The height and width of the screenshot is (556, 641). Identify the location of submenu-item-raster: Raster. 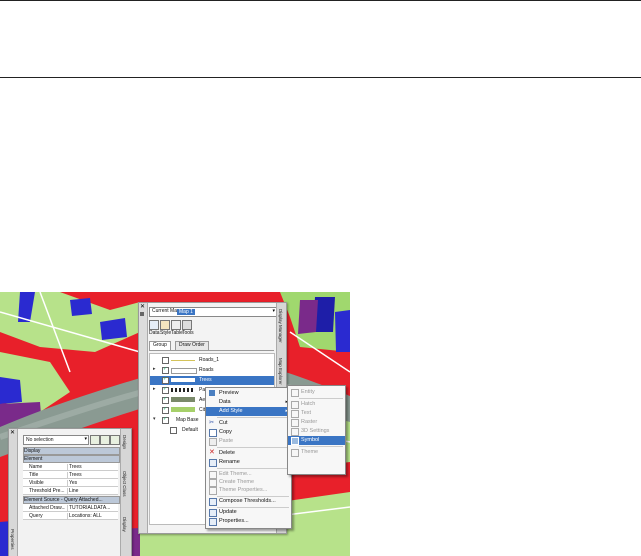
(316, 422).